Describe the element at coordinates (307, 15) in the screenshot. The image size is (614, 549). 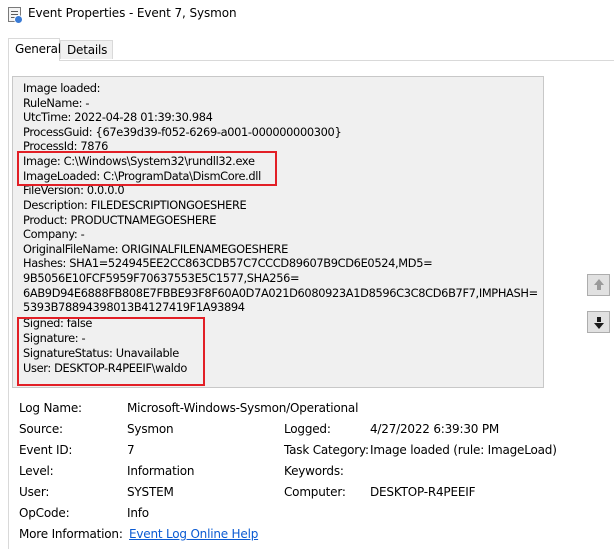
I see `title-bar: Event Properties - Event 7, Sysmon` at that location.